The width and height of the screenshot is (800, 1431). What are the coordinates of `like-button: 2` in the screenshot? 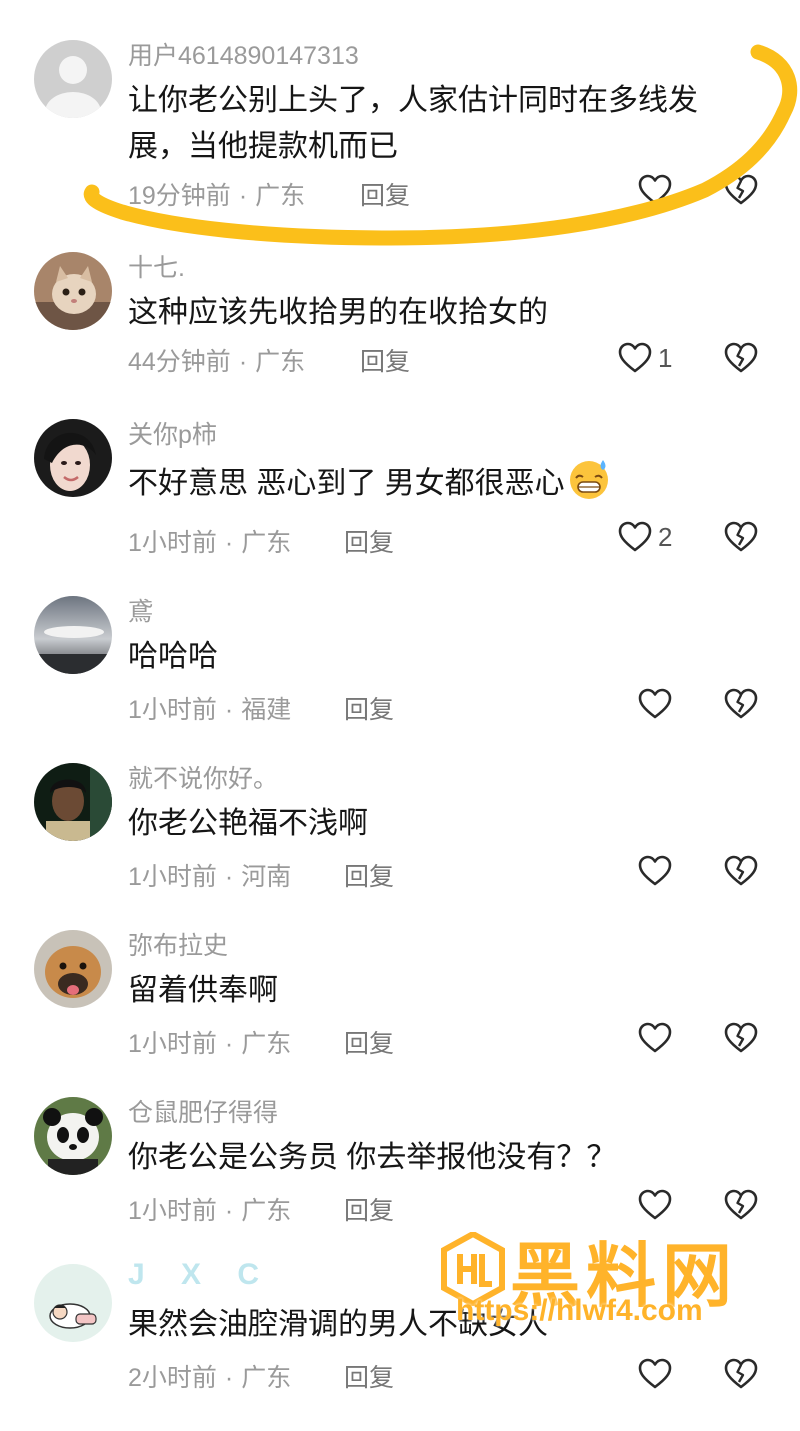 It's located at (645, 537).